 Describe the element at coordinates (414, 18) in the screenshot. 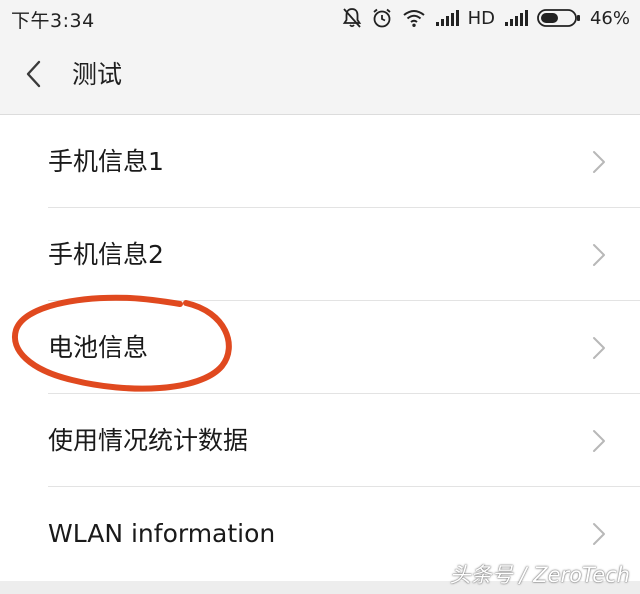

I see `wifi-icon` at that location.